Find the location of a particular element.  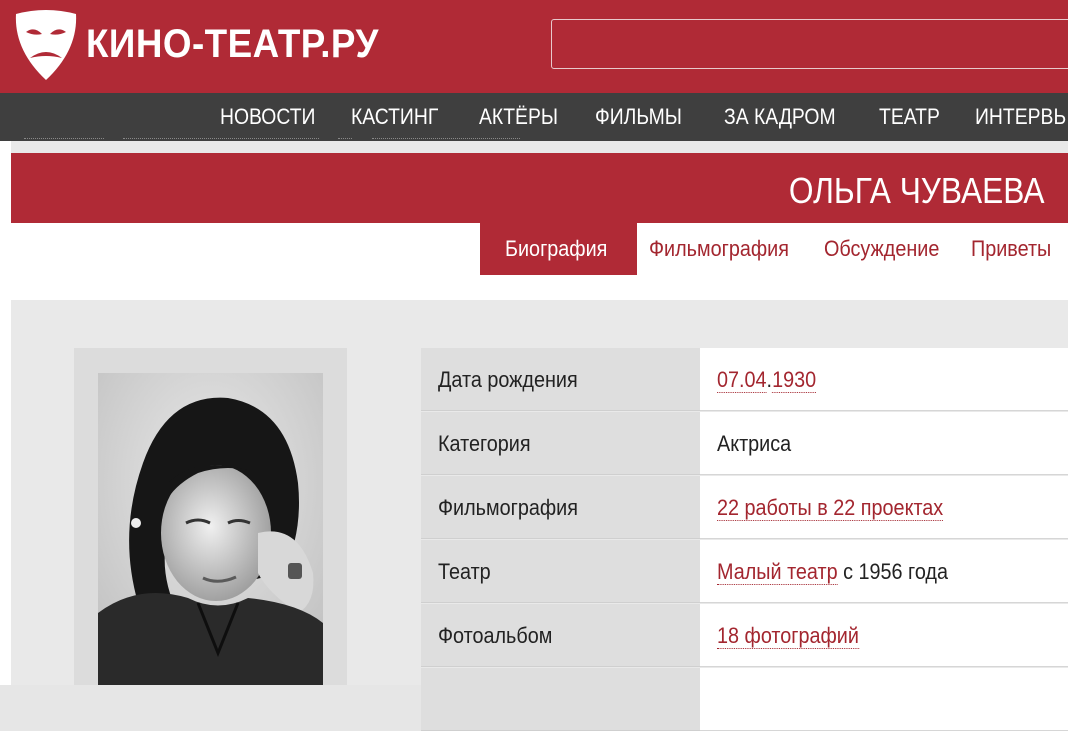

search-input is located at coordinates (809, 44).